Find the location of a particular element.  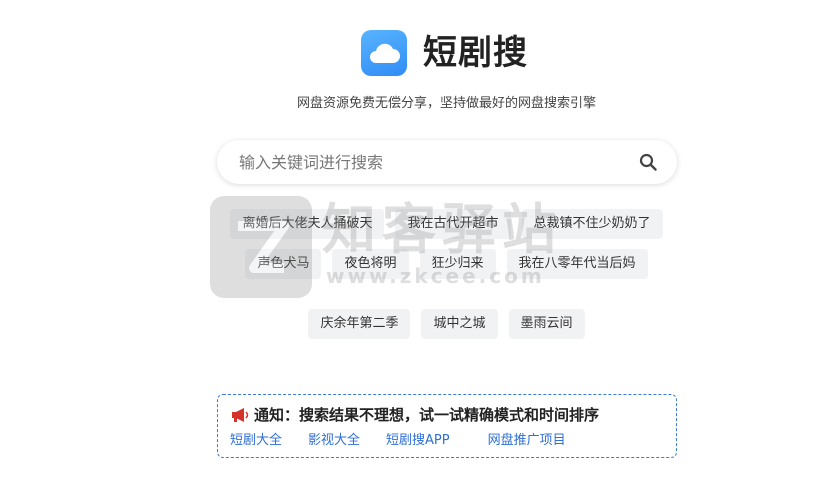

search-input is located at coordinates (437, 162).